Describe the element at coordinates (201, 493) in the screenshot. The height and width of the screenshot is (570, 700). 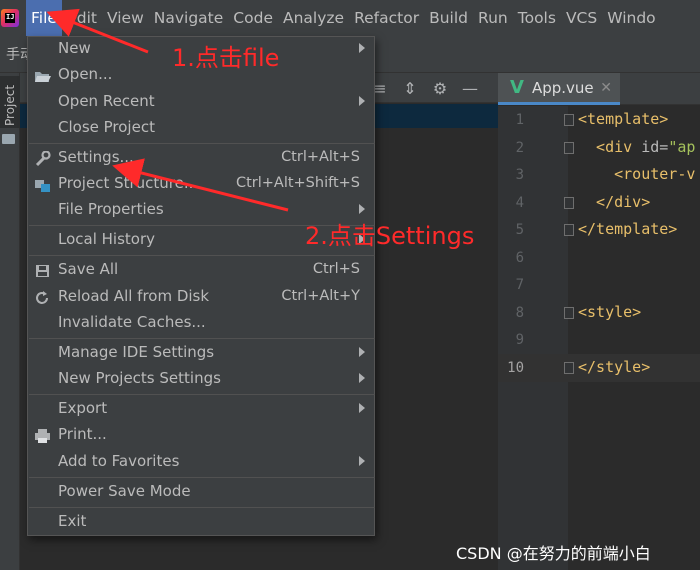
I see `menu-item-power-save-mode: Power Save Mode` at that location.